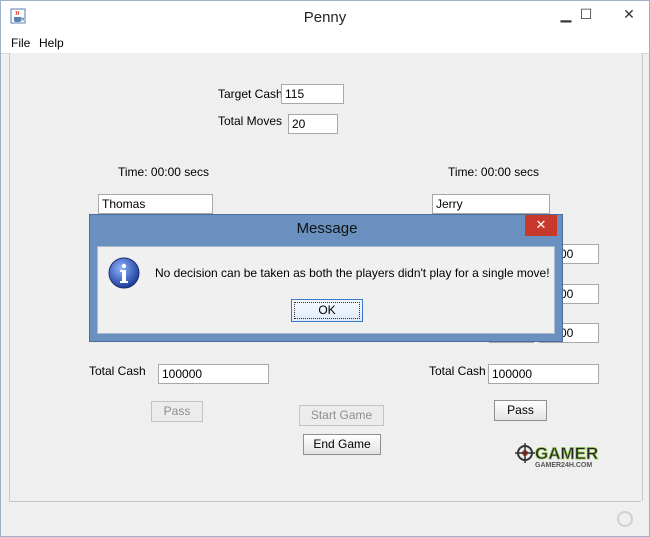 This screenshot has width=650, height=537. Describe the element at coordinates (629, 14) in the screenshot. I see `close-button: ✕` at that location.